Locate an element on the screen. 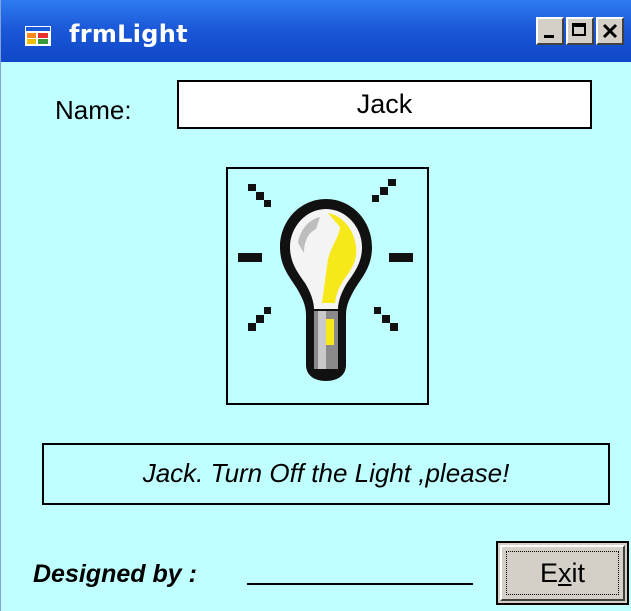 Image resolution: width=631 pixels, height=611 pixels. name-input: Jack is located at coordinates (384, 104).